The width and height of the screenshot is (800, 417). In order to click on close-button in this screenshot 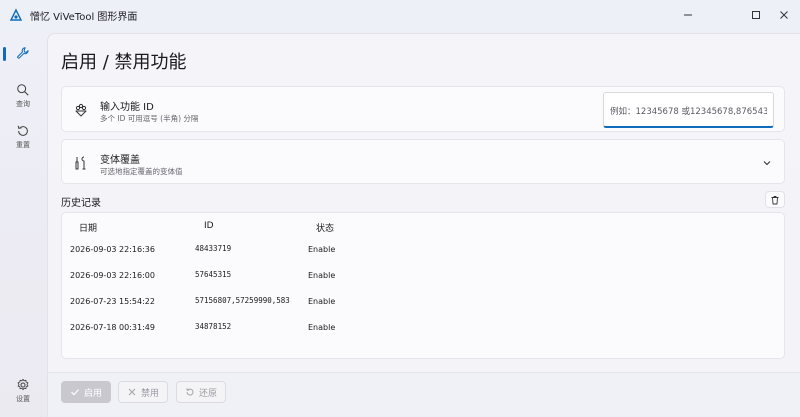, I will do `click(781, 15)`.